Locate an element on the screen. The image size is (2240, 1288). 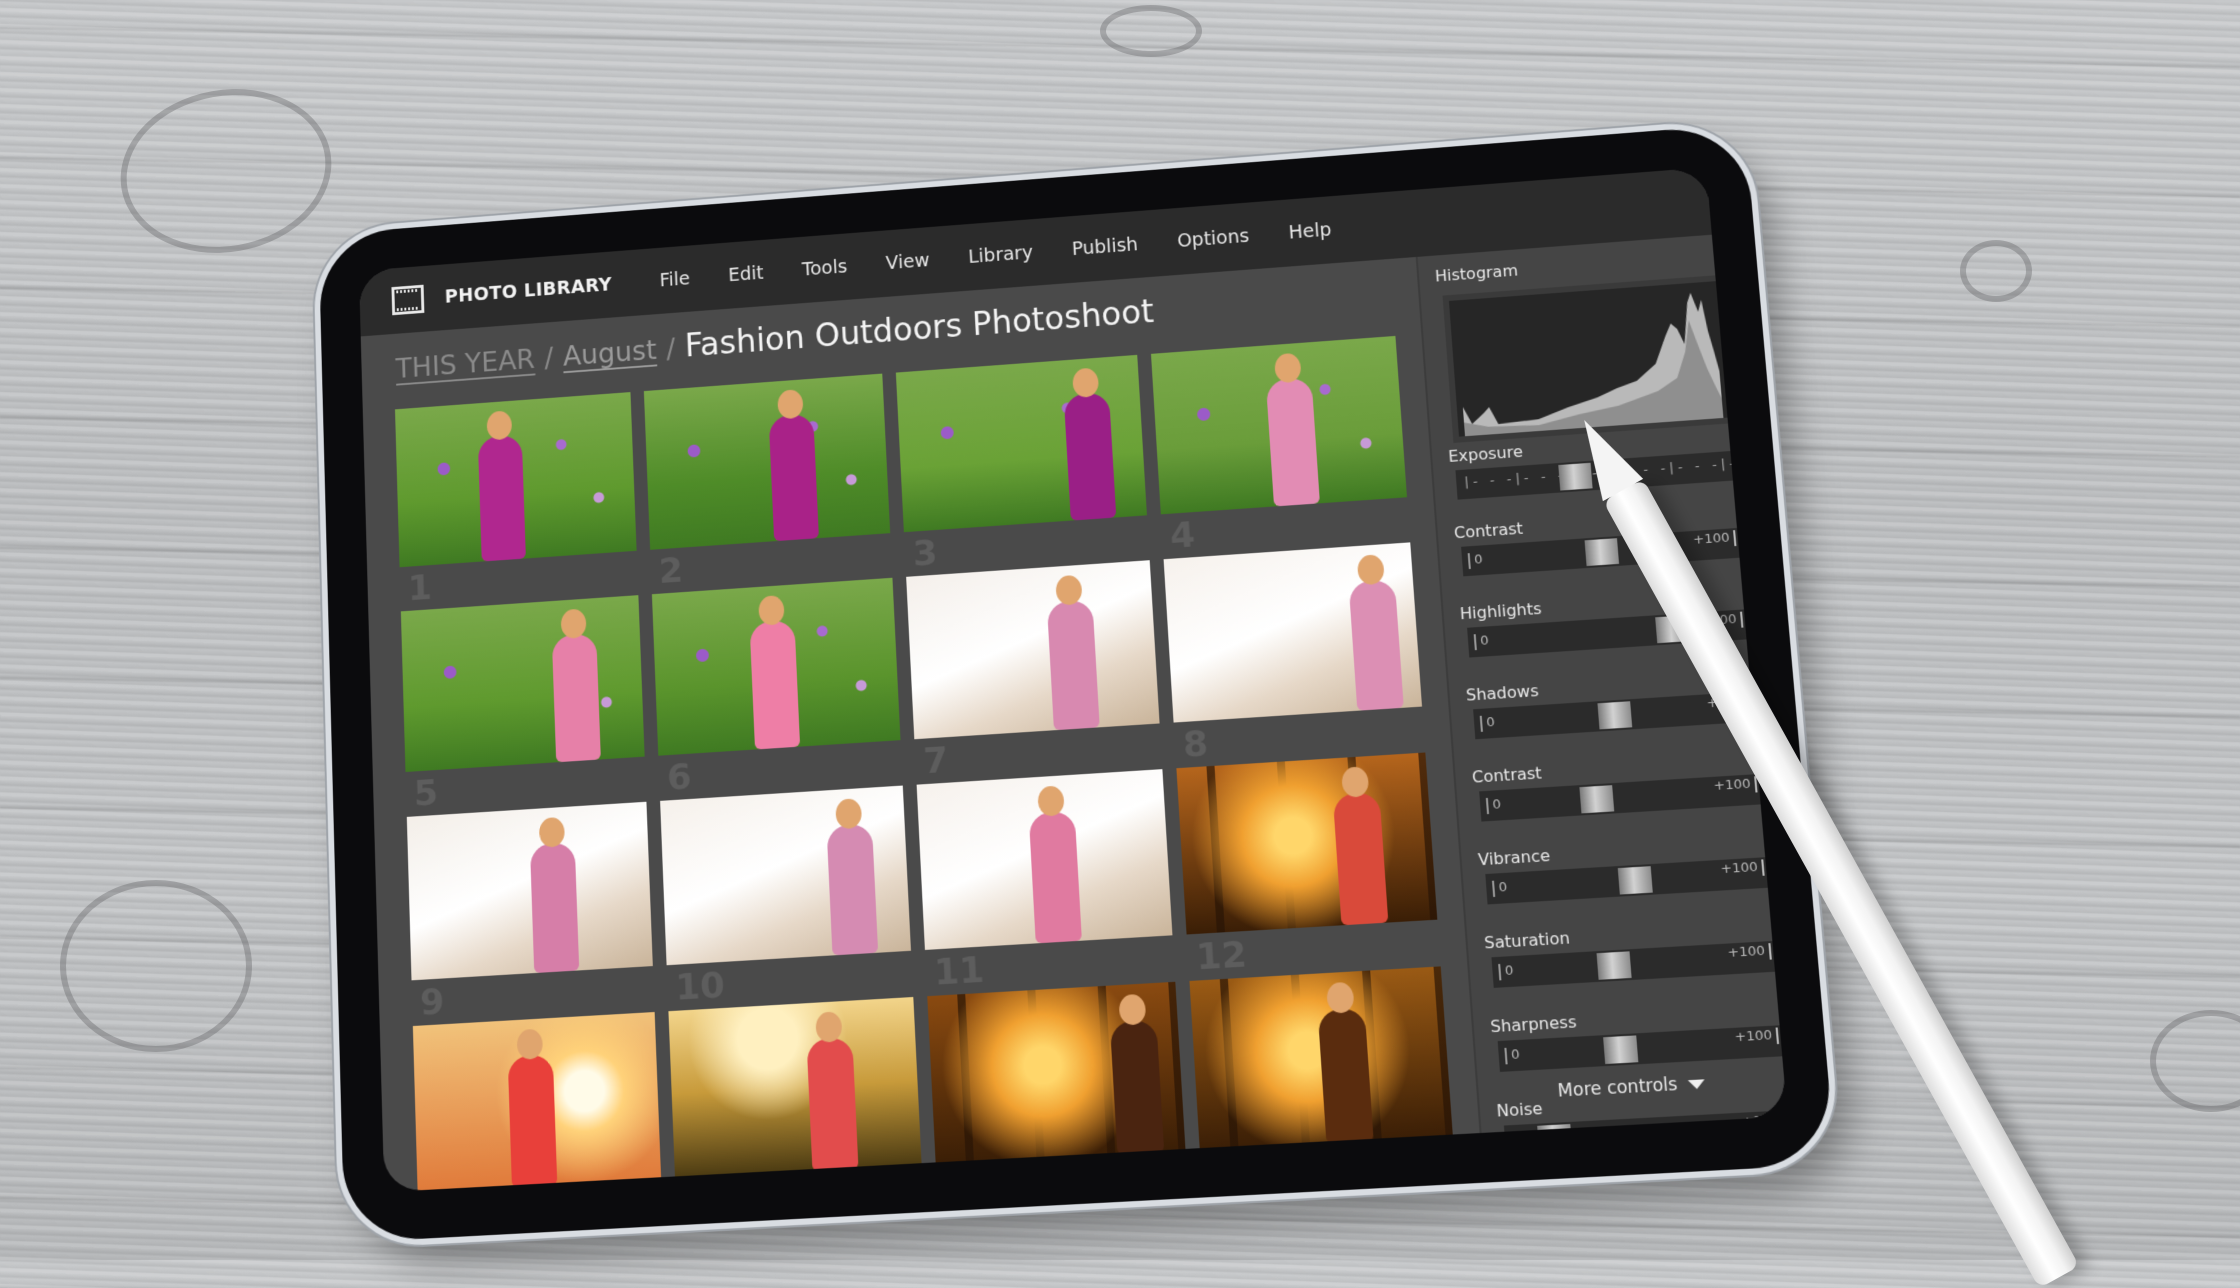
photo-thumbnail: 7 is located at coordinates (1033, 671).